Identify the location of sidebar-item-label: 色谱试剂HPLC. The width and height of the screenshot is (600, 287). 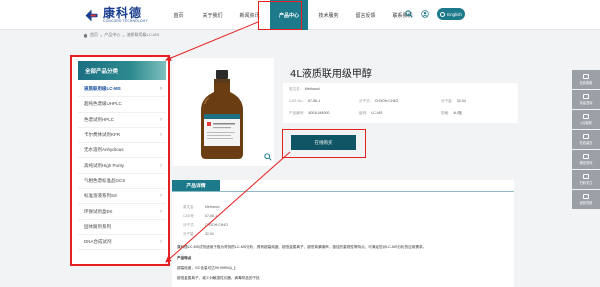
(99, 119).